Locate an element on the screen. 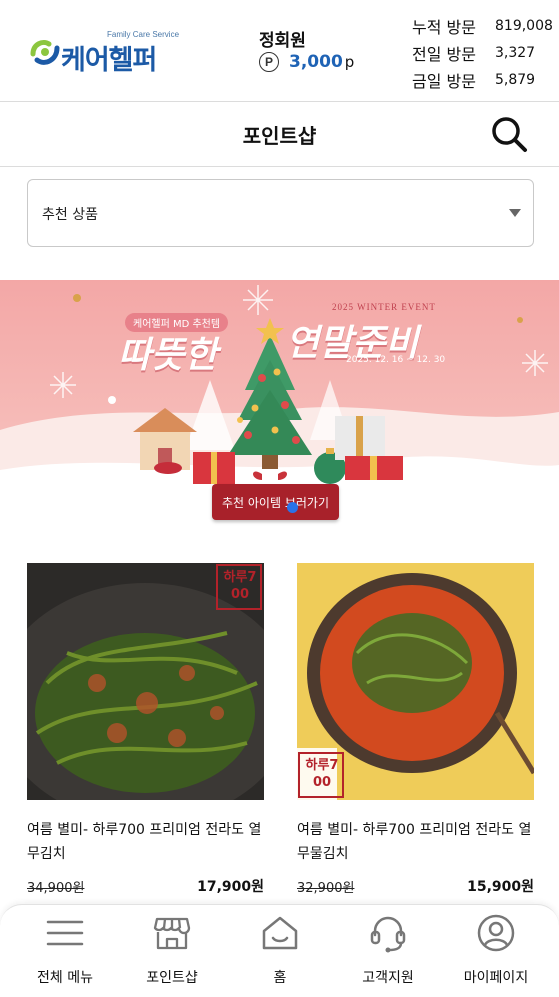 Image resolution: width=559 pixels, height=997 pixels. banner-pagination-dot is located at coordinates (292, 507).